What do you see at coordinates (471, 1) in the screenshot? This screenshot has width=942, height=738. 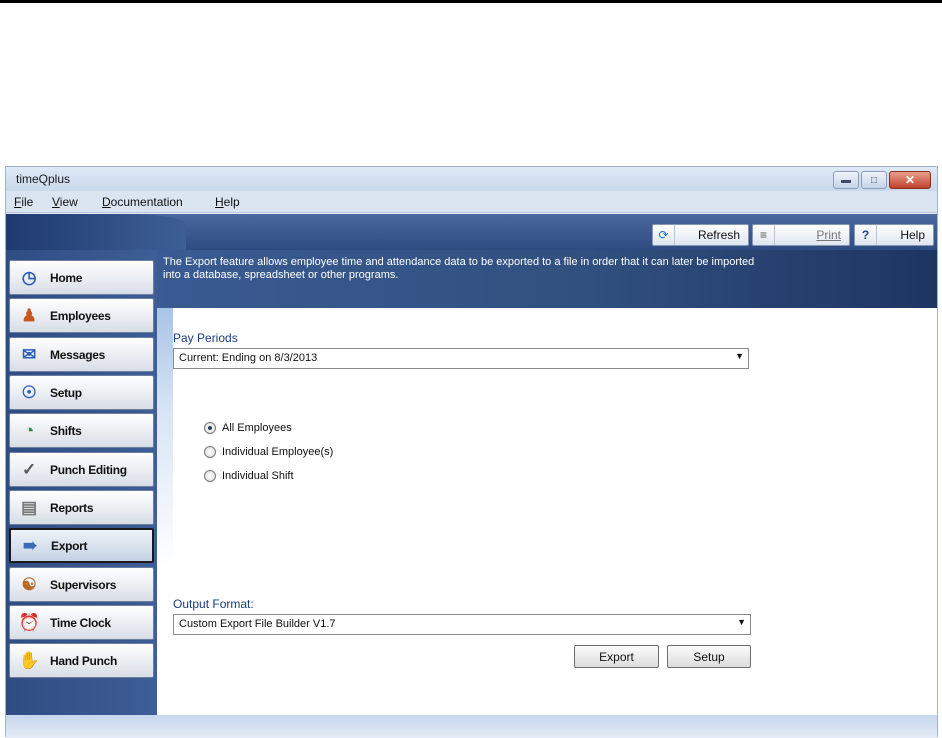 I see `top-rule` at bounding box center [471, 1].